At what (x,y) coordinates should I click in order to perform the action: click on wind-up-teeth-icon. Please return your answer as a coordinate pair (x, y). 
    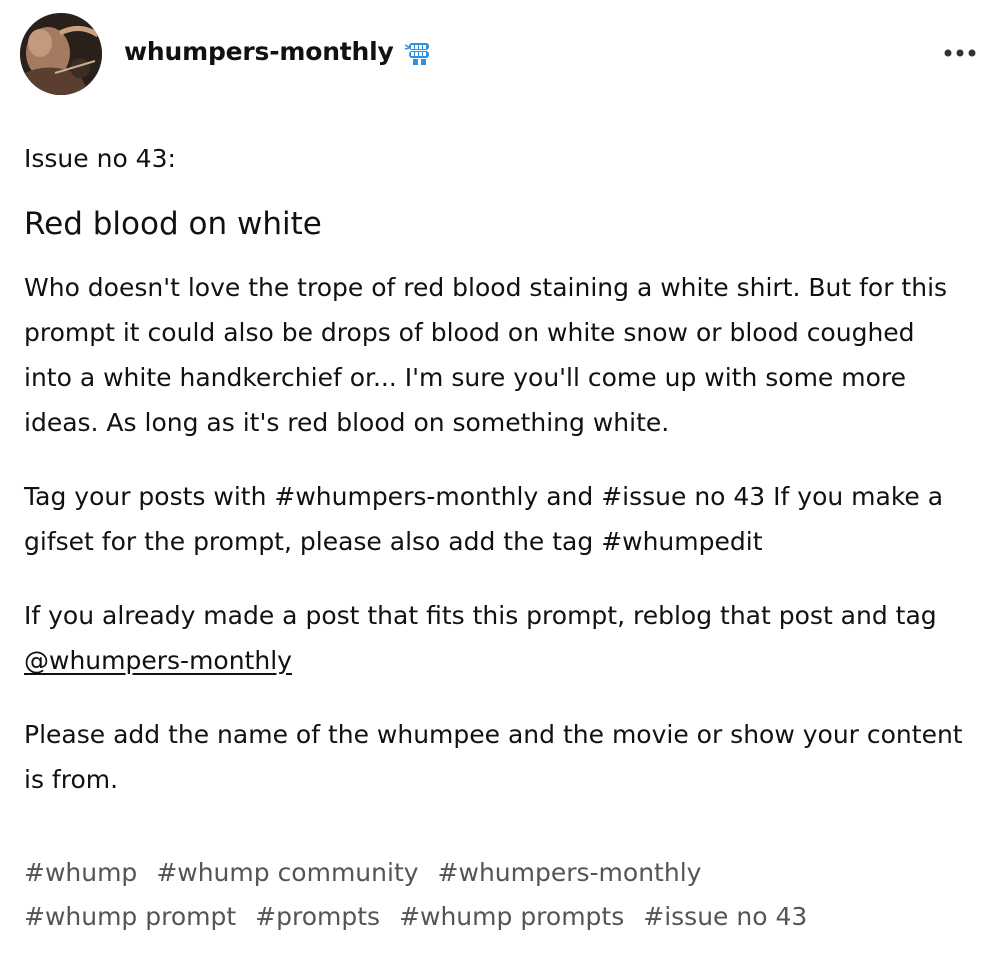
    Looking at the image, I should click on (419, 54).